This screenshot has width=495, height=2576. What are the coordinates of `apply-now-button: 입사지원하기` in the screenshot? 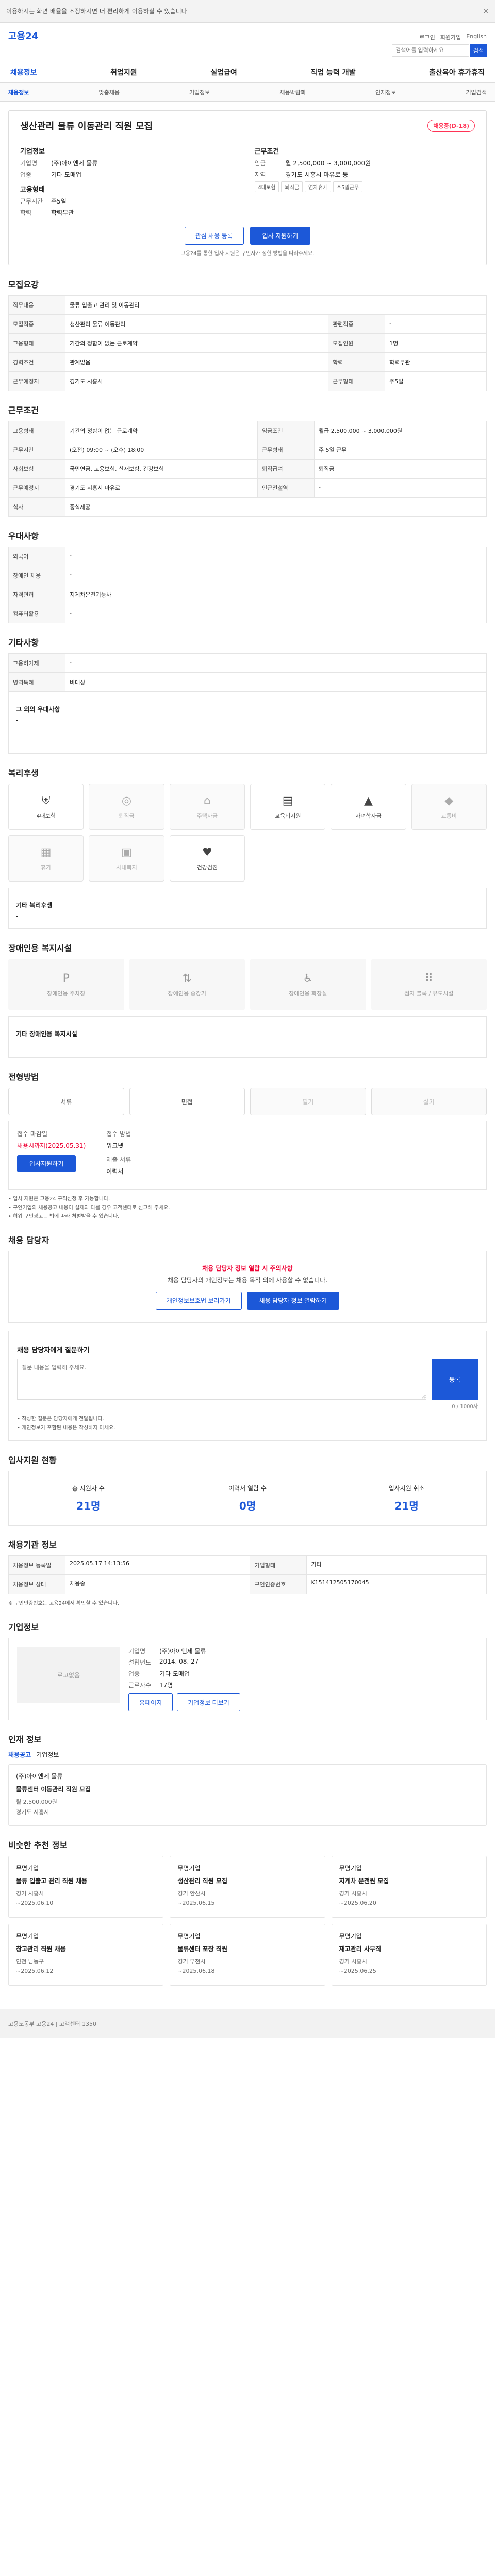 It's located at (46, 1163).